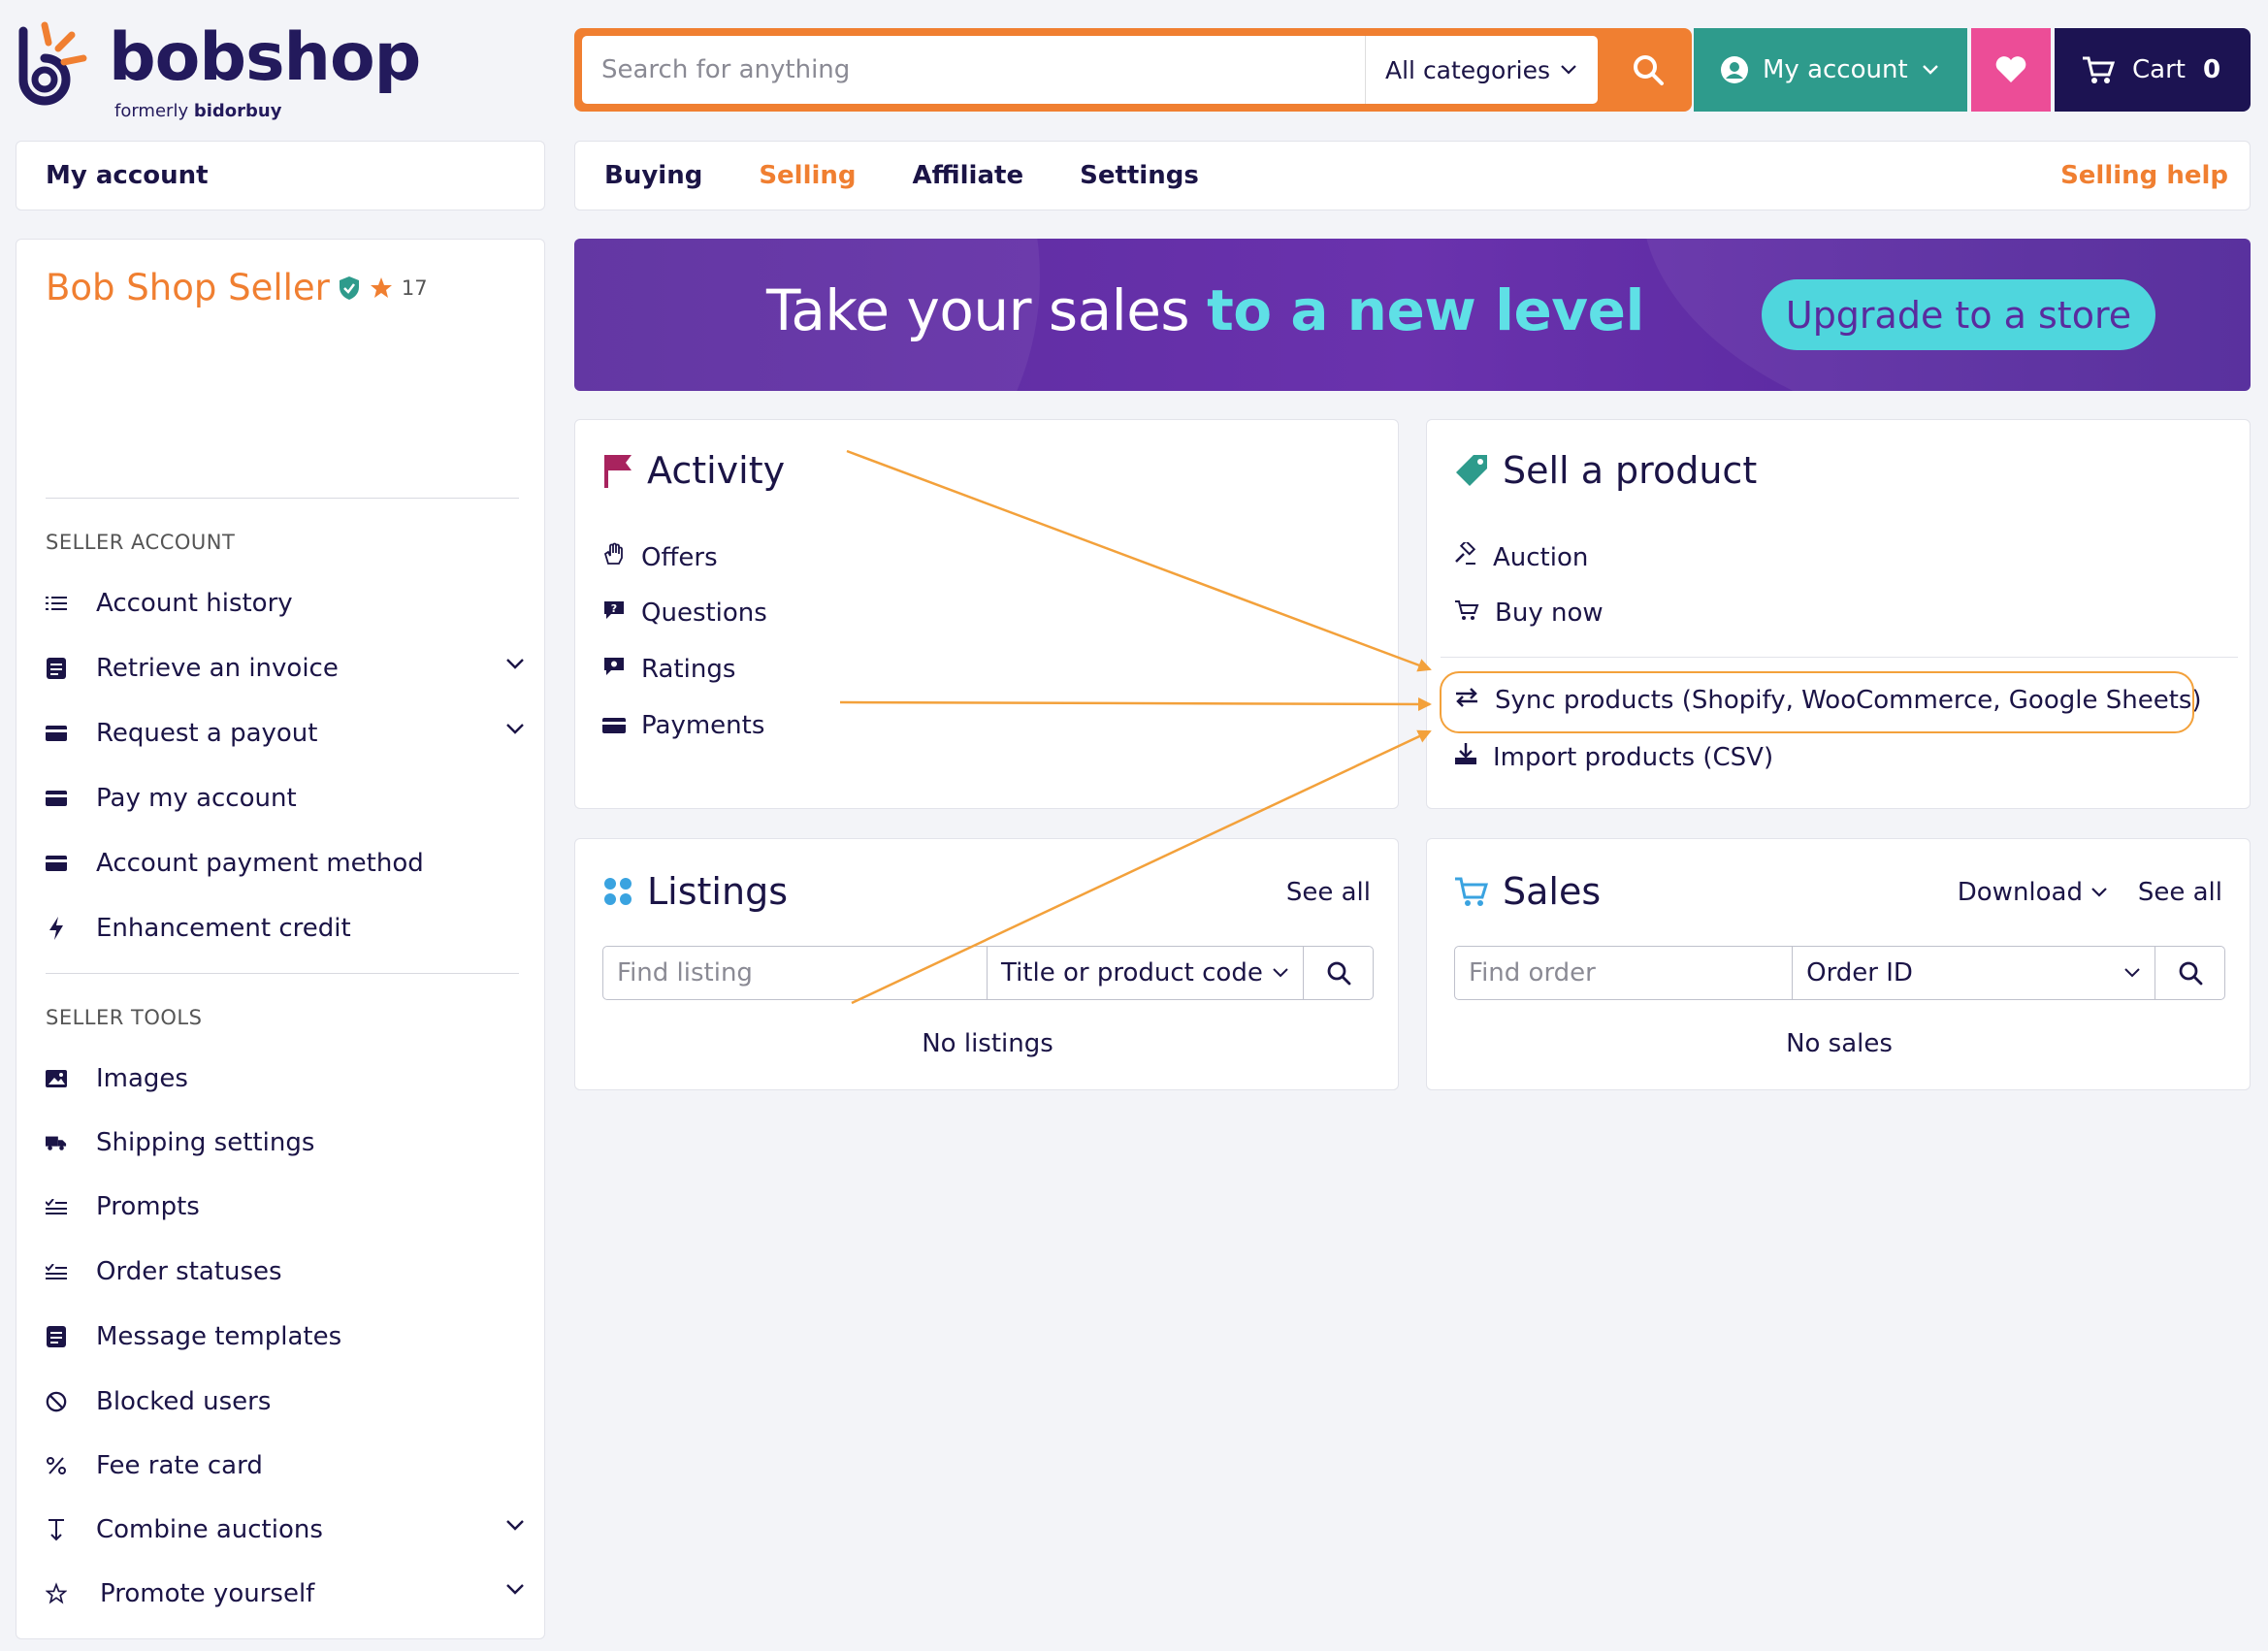  What do you see at coordinates (1734, 69) in the screenshot?
I see `user-circle-icon` at bounding box center [1734, 69].